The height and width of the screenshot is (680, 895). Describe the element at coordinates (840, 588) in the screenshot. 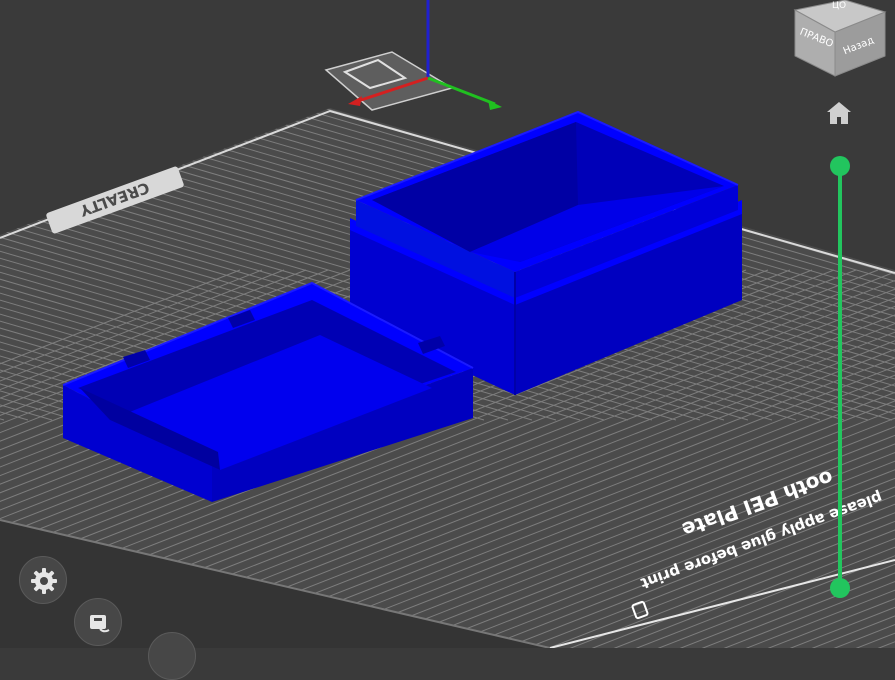

I see `layer-slider-bottom-handle` at that location.